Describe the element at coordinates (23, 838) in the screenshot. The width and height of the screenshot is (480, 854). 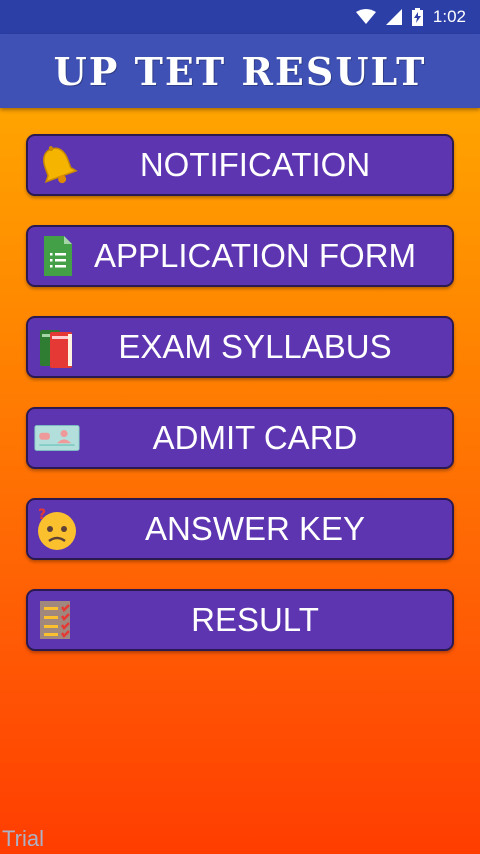
I see `trial-watermark: Trial` at that location.